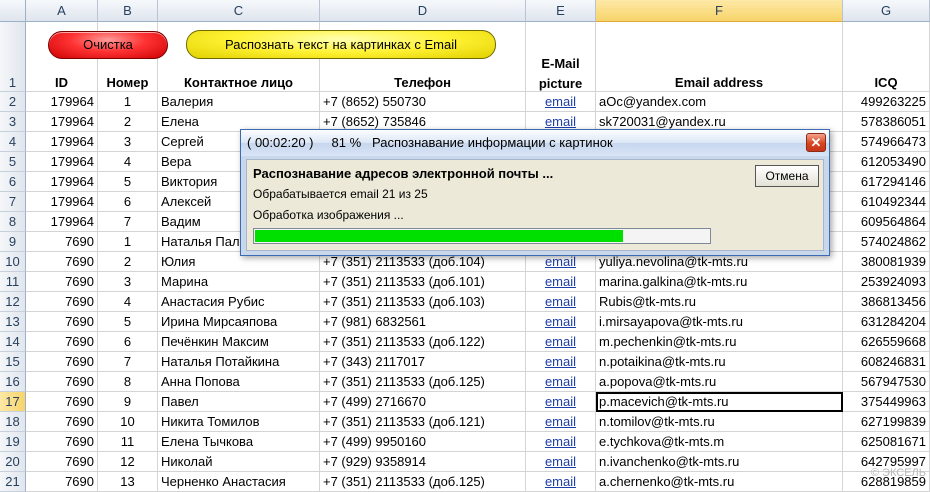  Describe the element at coordinates (13, 222) in the screenshot. I see `row-header: 8` at that location.